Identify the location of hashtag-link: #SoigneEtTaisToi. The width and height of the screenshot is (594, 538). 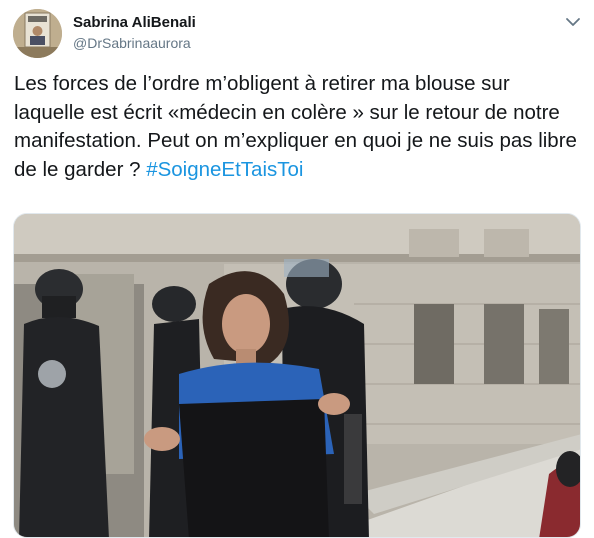
(224, 169).